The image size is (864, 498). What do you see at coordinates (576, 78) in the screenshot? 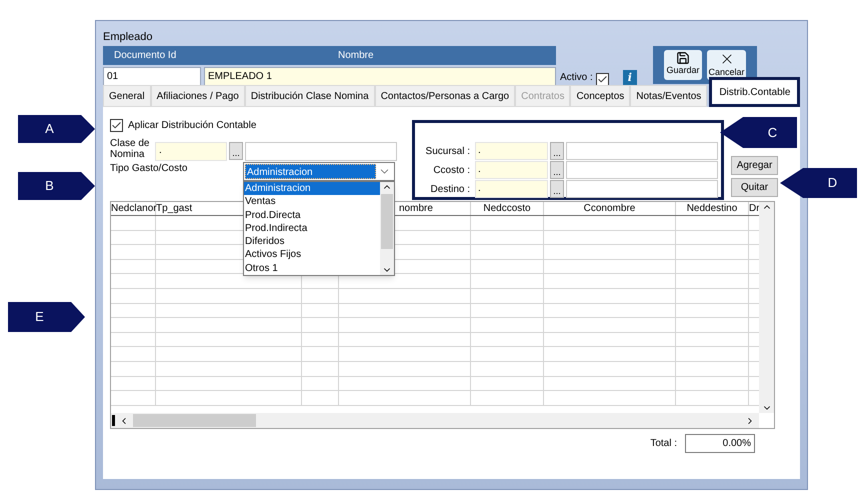
I see `active-label: Activo :` at bounding box center [576, 78].